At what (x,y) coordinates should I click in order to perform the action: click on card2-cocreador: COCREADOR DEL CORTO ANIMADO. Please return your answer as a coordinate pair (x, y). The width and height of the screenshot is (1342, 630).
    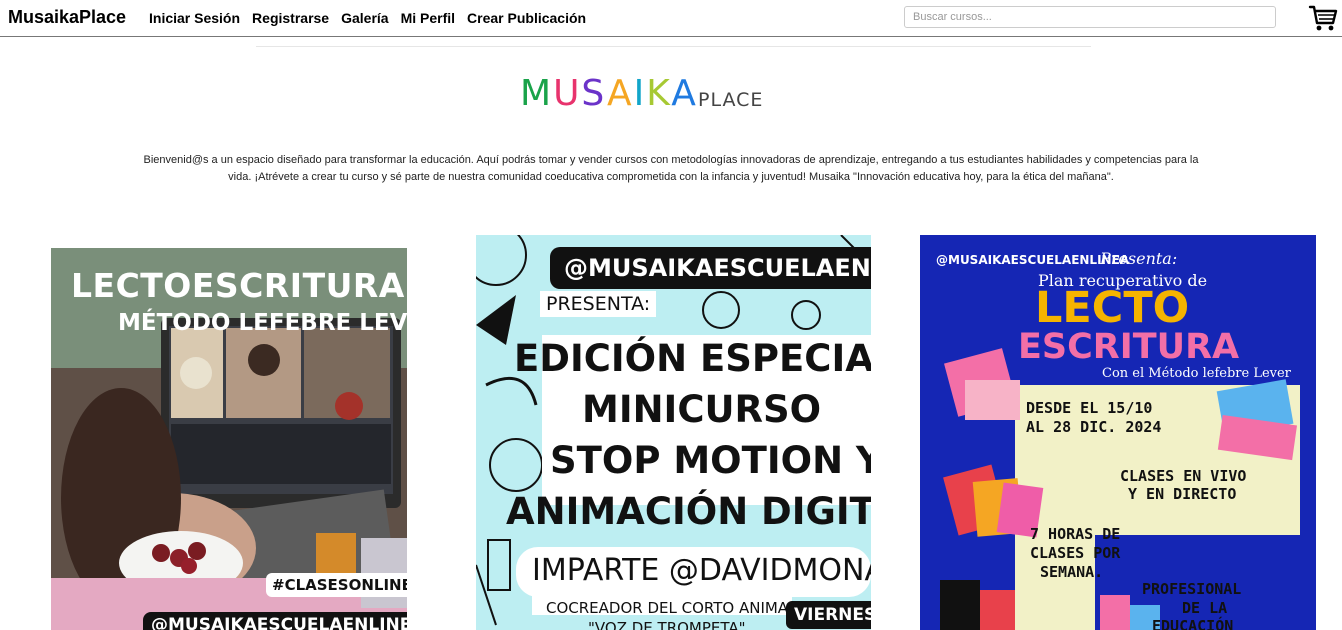
    Looking at the image, I should click on (679, 608).